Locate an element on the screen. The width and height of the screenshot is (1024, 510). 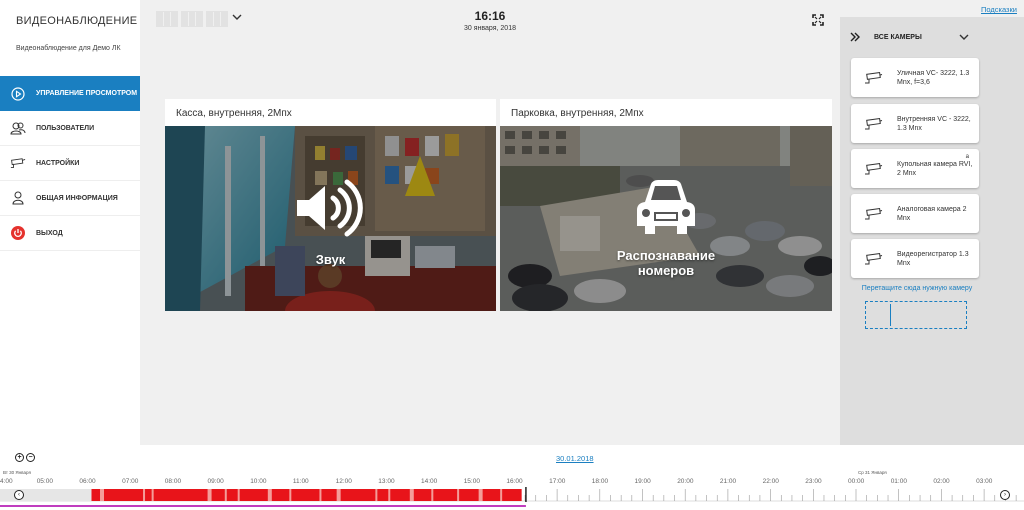
camera-video: Звук is located at coordinates (330, 218).